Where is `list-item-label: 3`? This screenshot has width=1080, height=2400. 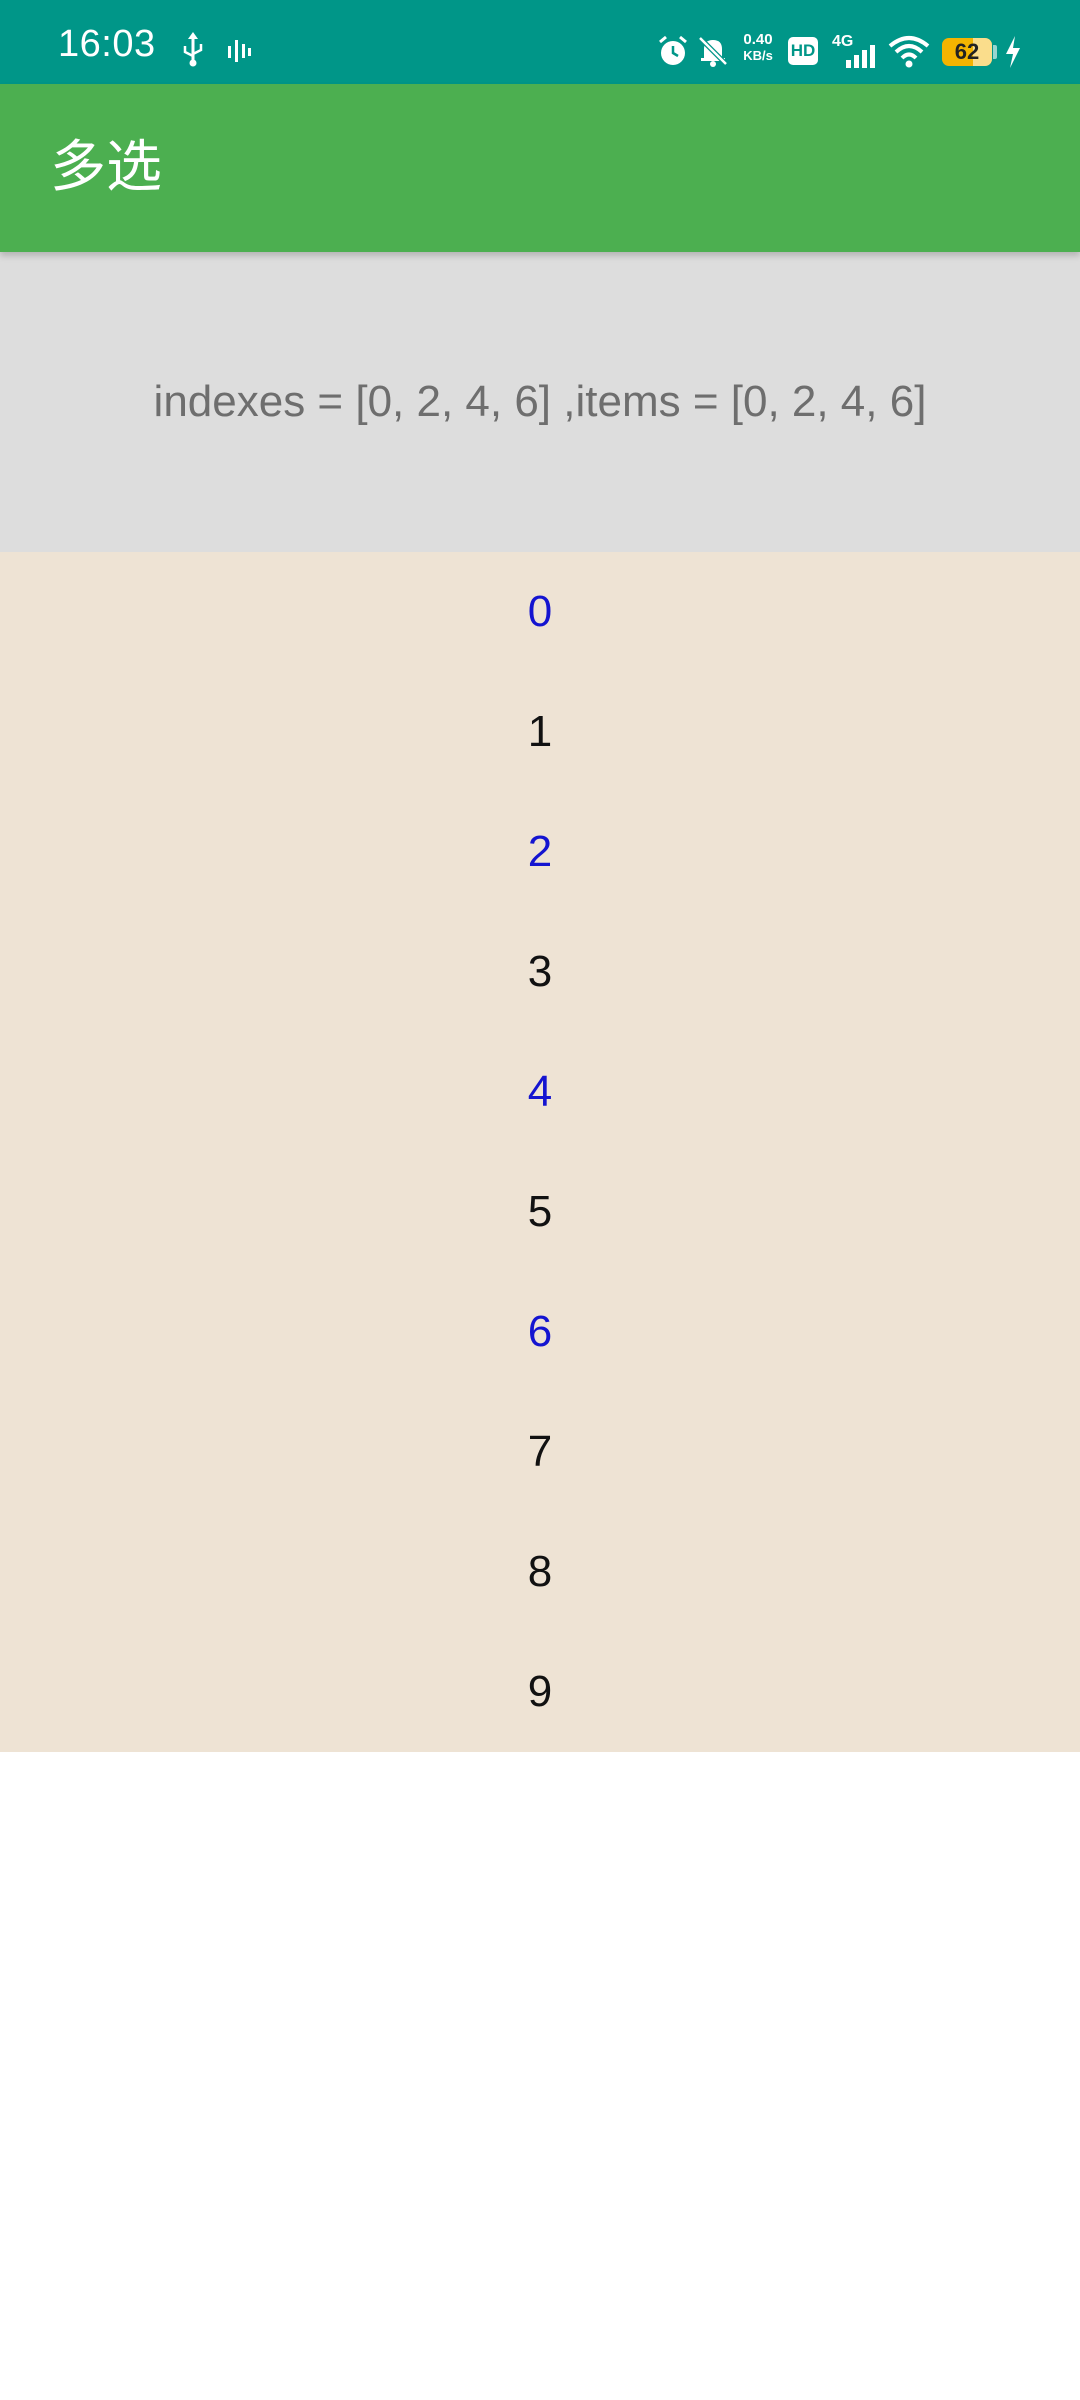
list-item-label: 3 is located at coordinates (540, 971).